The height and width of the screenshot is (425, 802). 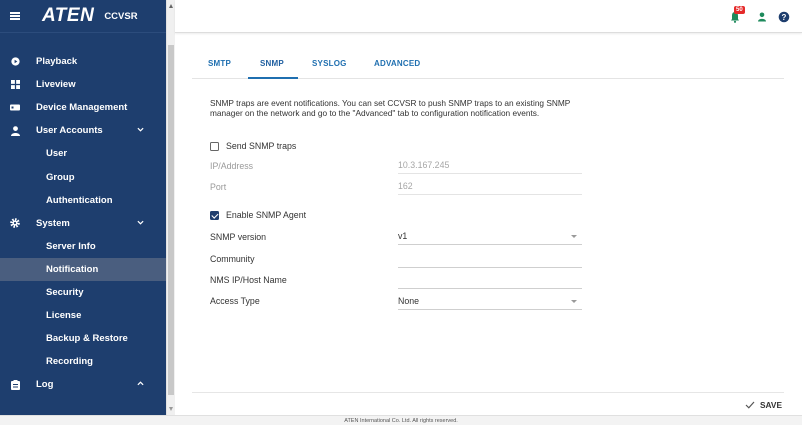 What do you see at coordinates (490, 302) in the screenshot?
I see `access-type-select: None` at bounding box center [490, 302].